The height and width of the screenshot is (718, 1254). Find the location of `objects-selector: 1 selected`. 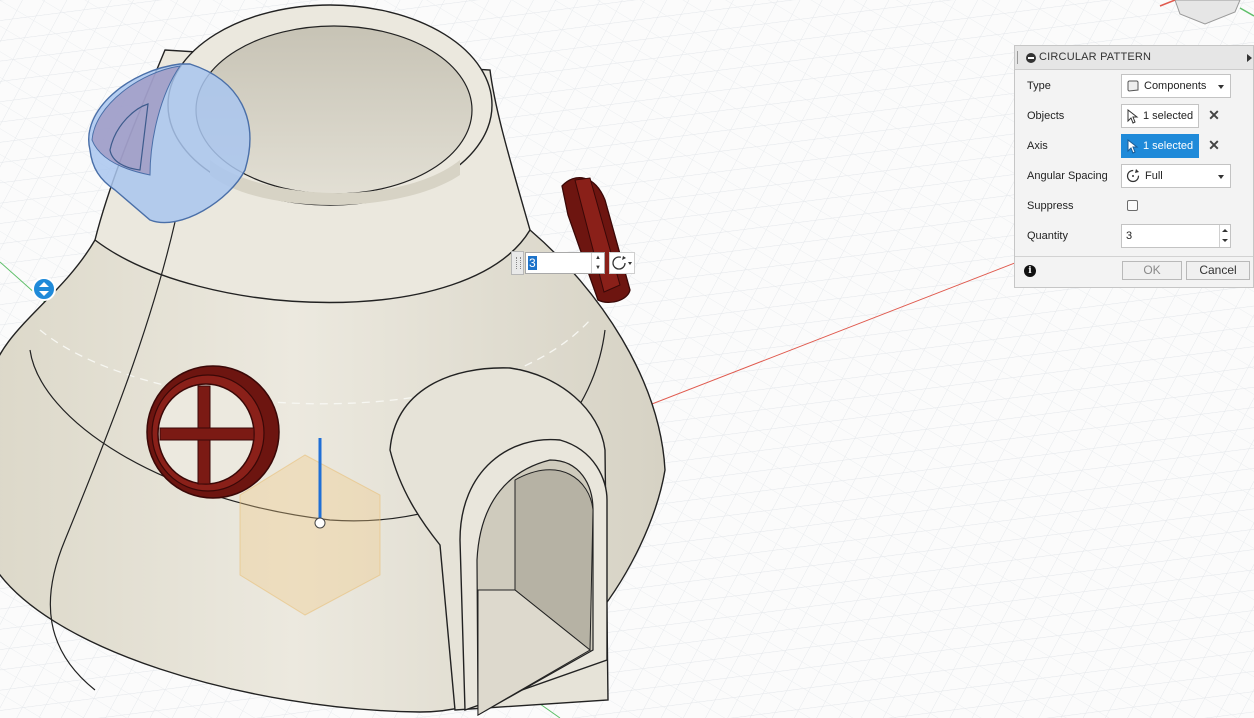

objects-selector: 1 selected is located at coordinates (1160, 116).